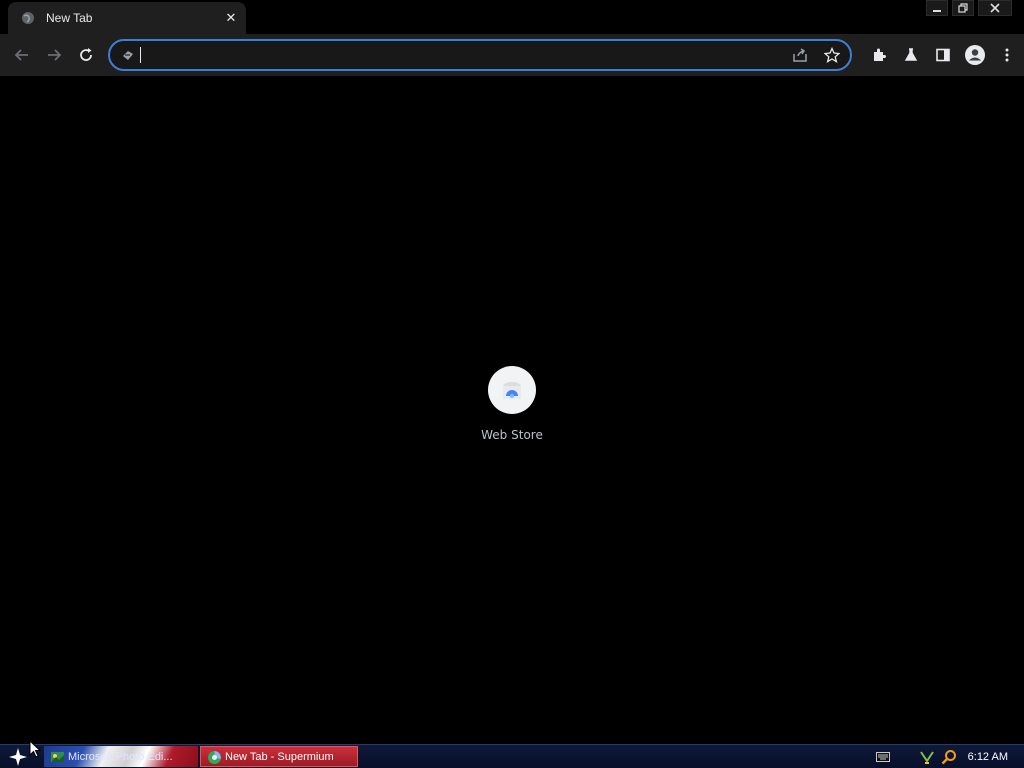 This screenshot has width=1024, height=768. I want to click on shortcut-tile, so click(512, 390).